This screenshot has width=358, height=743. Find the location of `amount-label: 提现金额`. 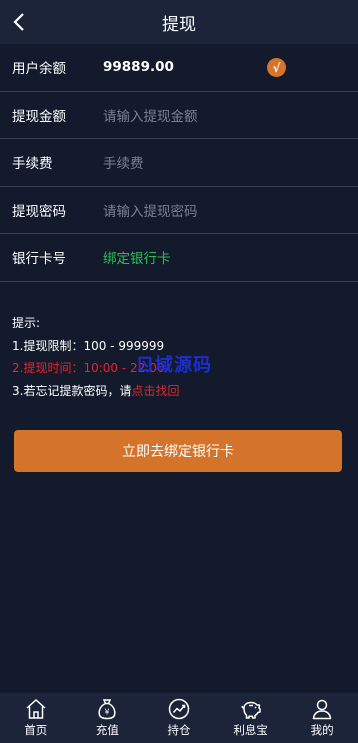

amount-label: 提现金额 is located at coordinates (39, 116).